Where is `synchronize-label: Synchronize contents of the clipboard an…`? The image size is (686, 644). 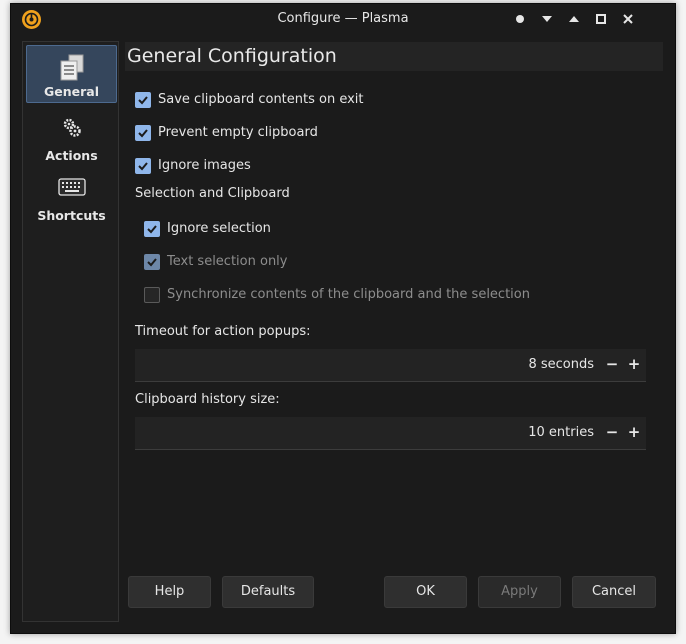 synchronize-label: Synchronize contents of the clipboard an… is located at coordinates (348, 294).